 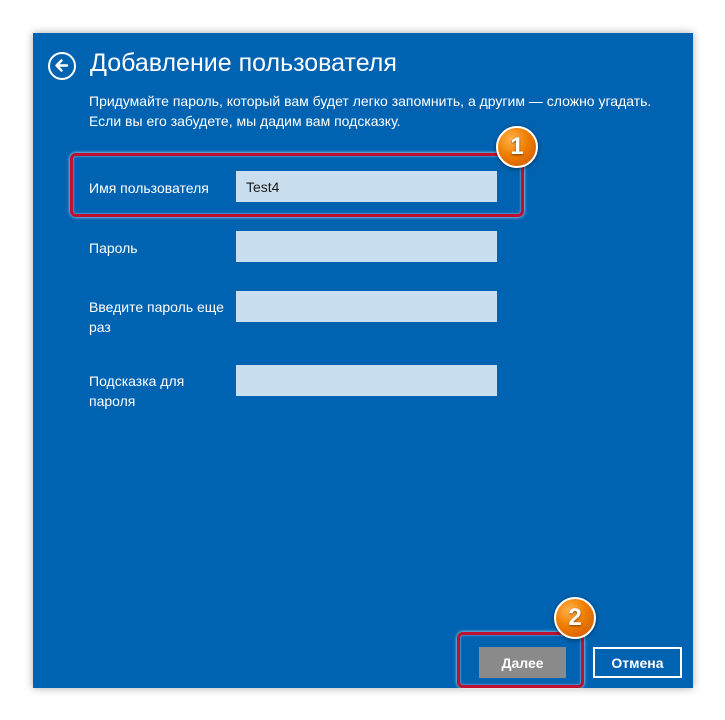 What do you see at coordinates (517, 147) in the screenshot?
I see `step-marker-1: 1` at bounding box center [517, 147].